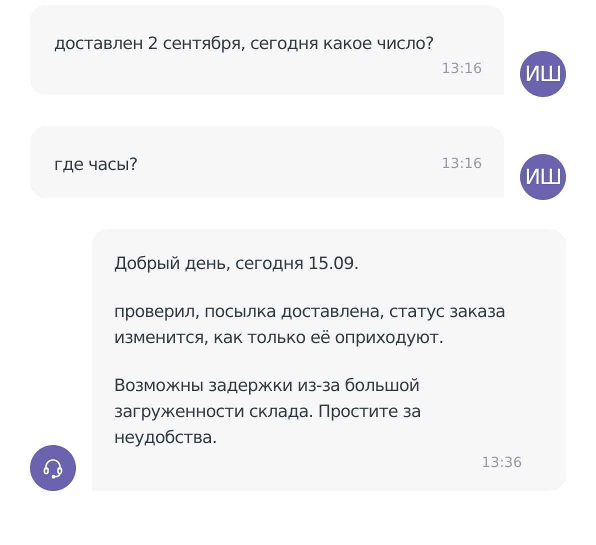 The width and height of the screenshot is (596, 545). Describe the element at coordinates (237, 264) in the screenshot. I see `message-text: Добрый день, сегодня 15.09.` at that location.